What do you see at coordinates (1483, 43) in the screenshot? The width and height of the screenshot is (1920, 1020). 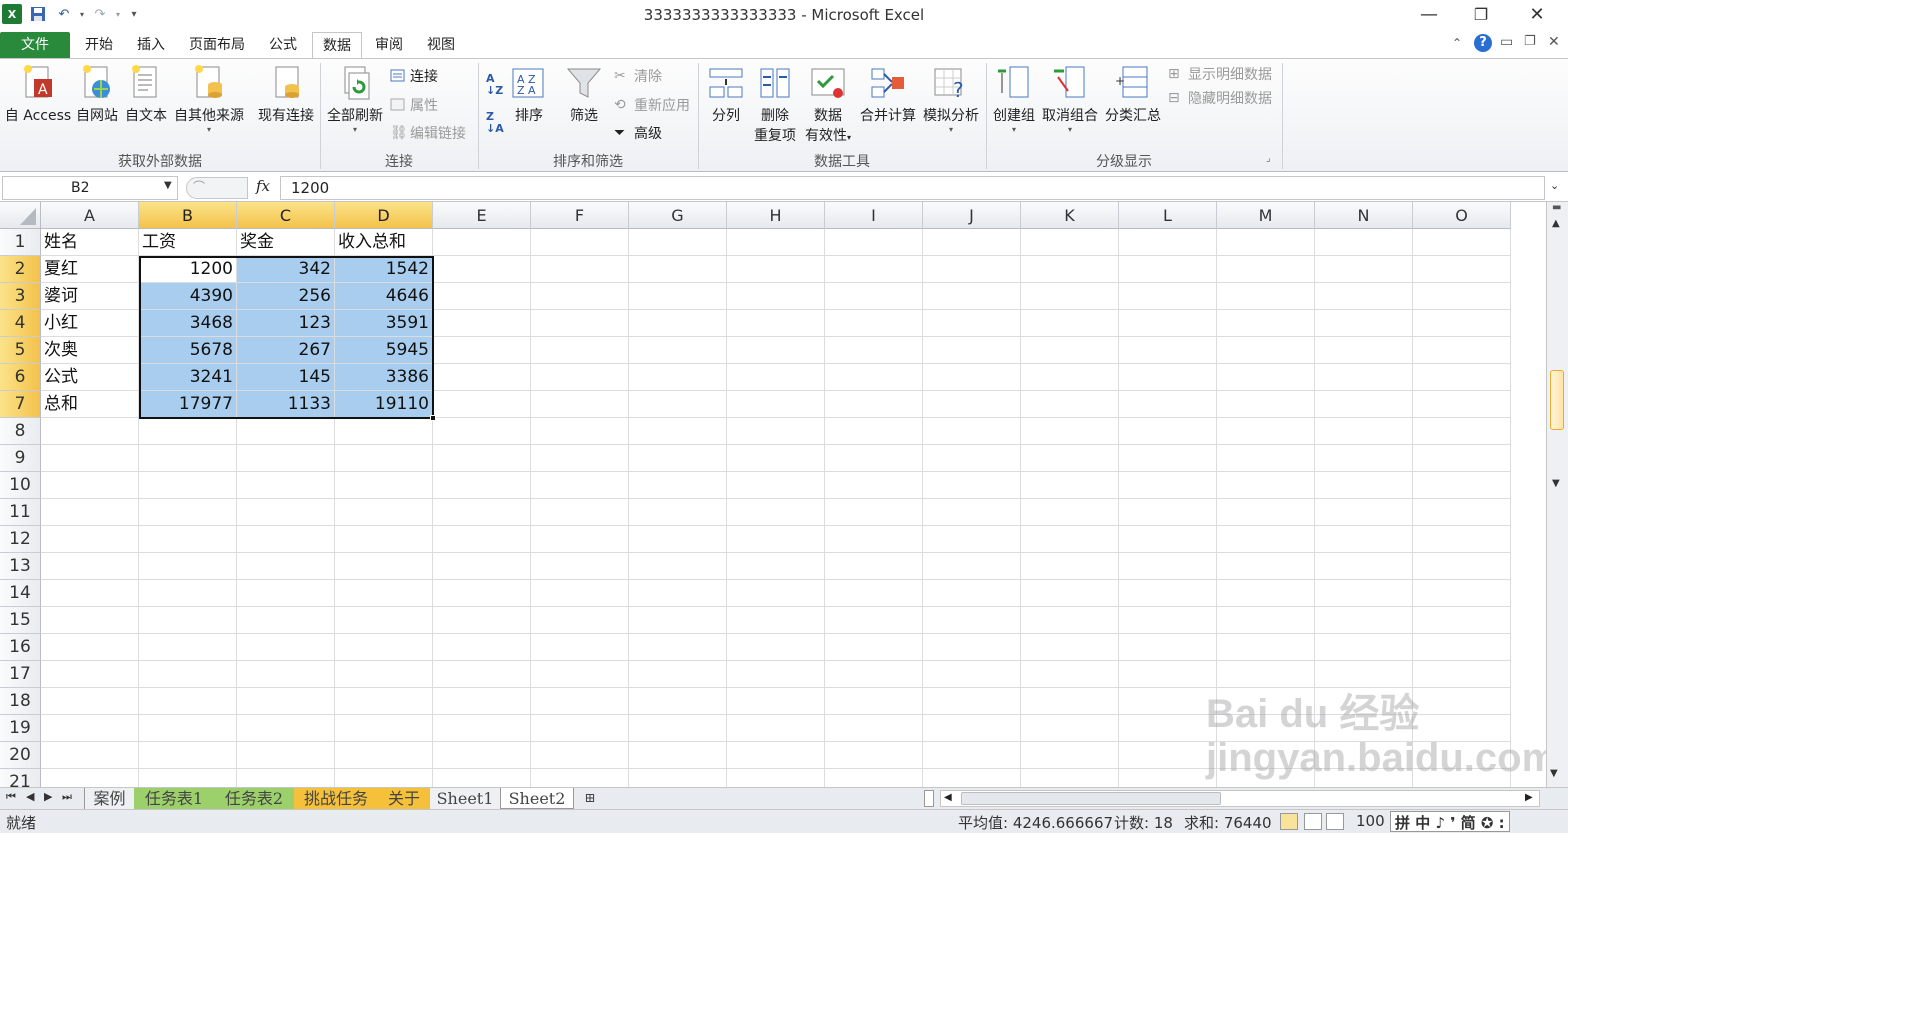 I see `help-icon: ?` at bounding box center [1483, 43].